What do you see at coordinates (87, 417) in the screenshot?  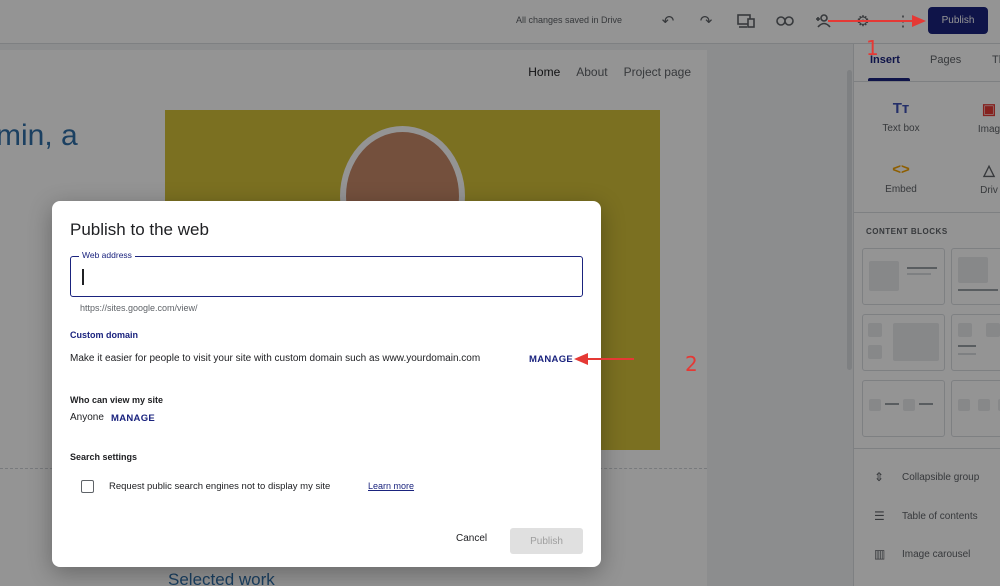 I see `who-can-view-value: Anyone` at bounding box center [87, 417].